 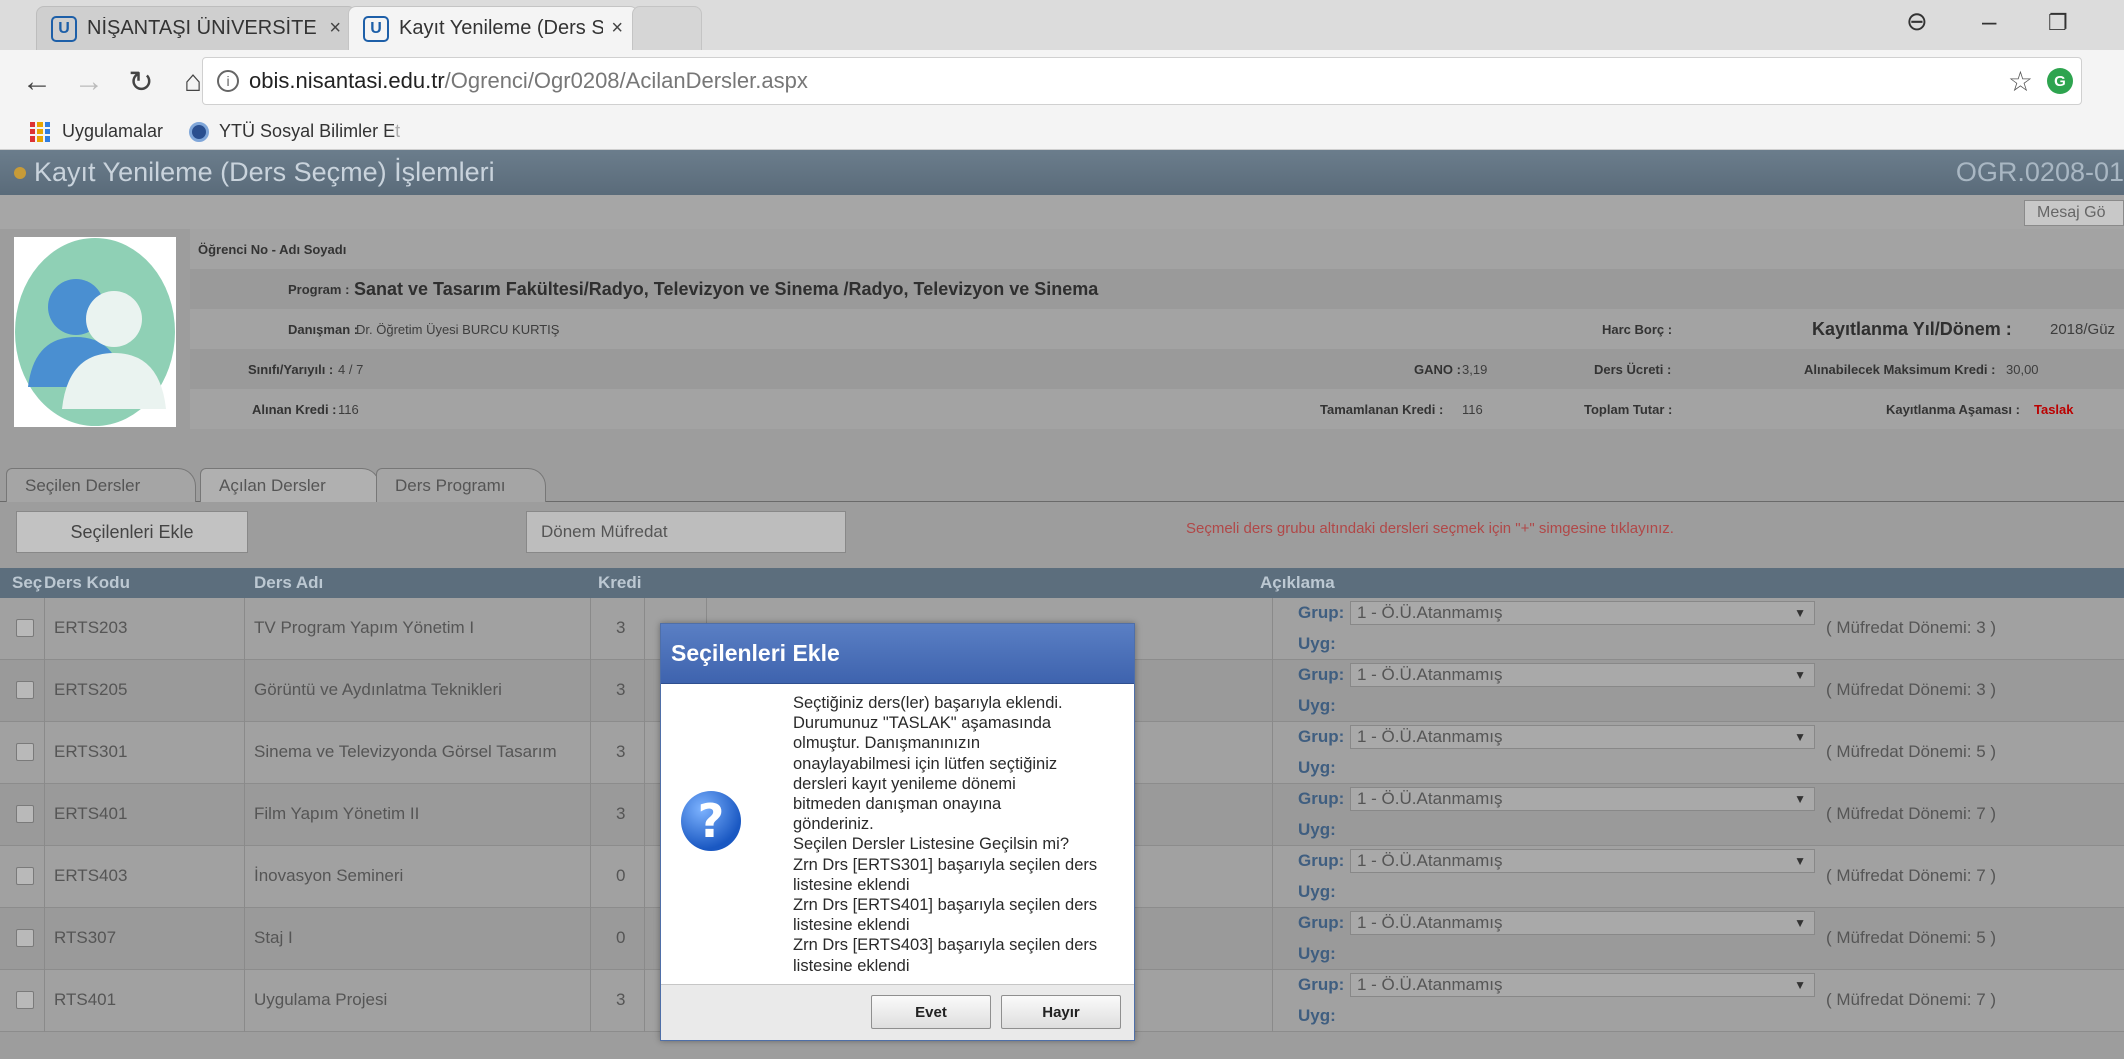 What do you see at coordinates (290, 485) in the screenshot?
I see `tab-acilan-dersler: Açılan Dersler` at bounding box center [290, 485].